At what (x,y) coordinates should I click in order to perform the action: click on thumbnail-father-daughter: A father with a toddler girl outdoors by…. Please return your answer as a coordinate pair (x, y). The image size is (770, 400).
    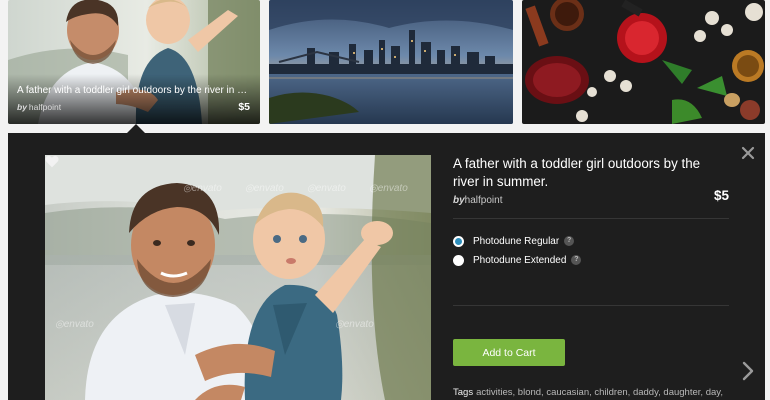
    Looking at the image, I should click on (134, 62).